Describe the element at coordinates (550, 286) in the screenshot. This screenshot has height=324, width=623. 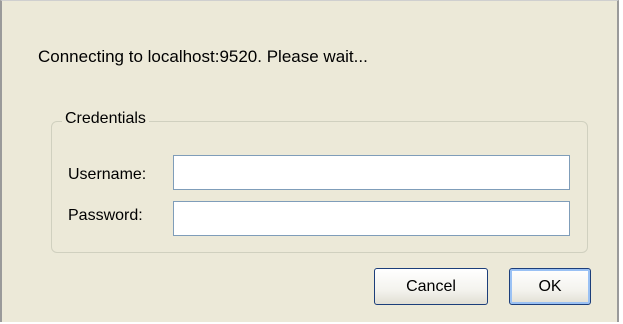
I see `ok-button: OK` at that location.